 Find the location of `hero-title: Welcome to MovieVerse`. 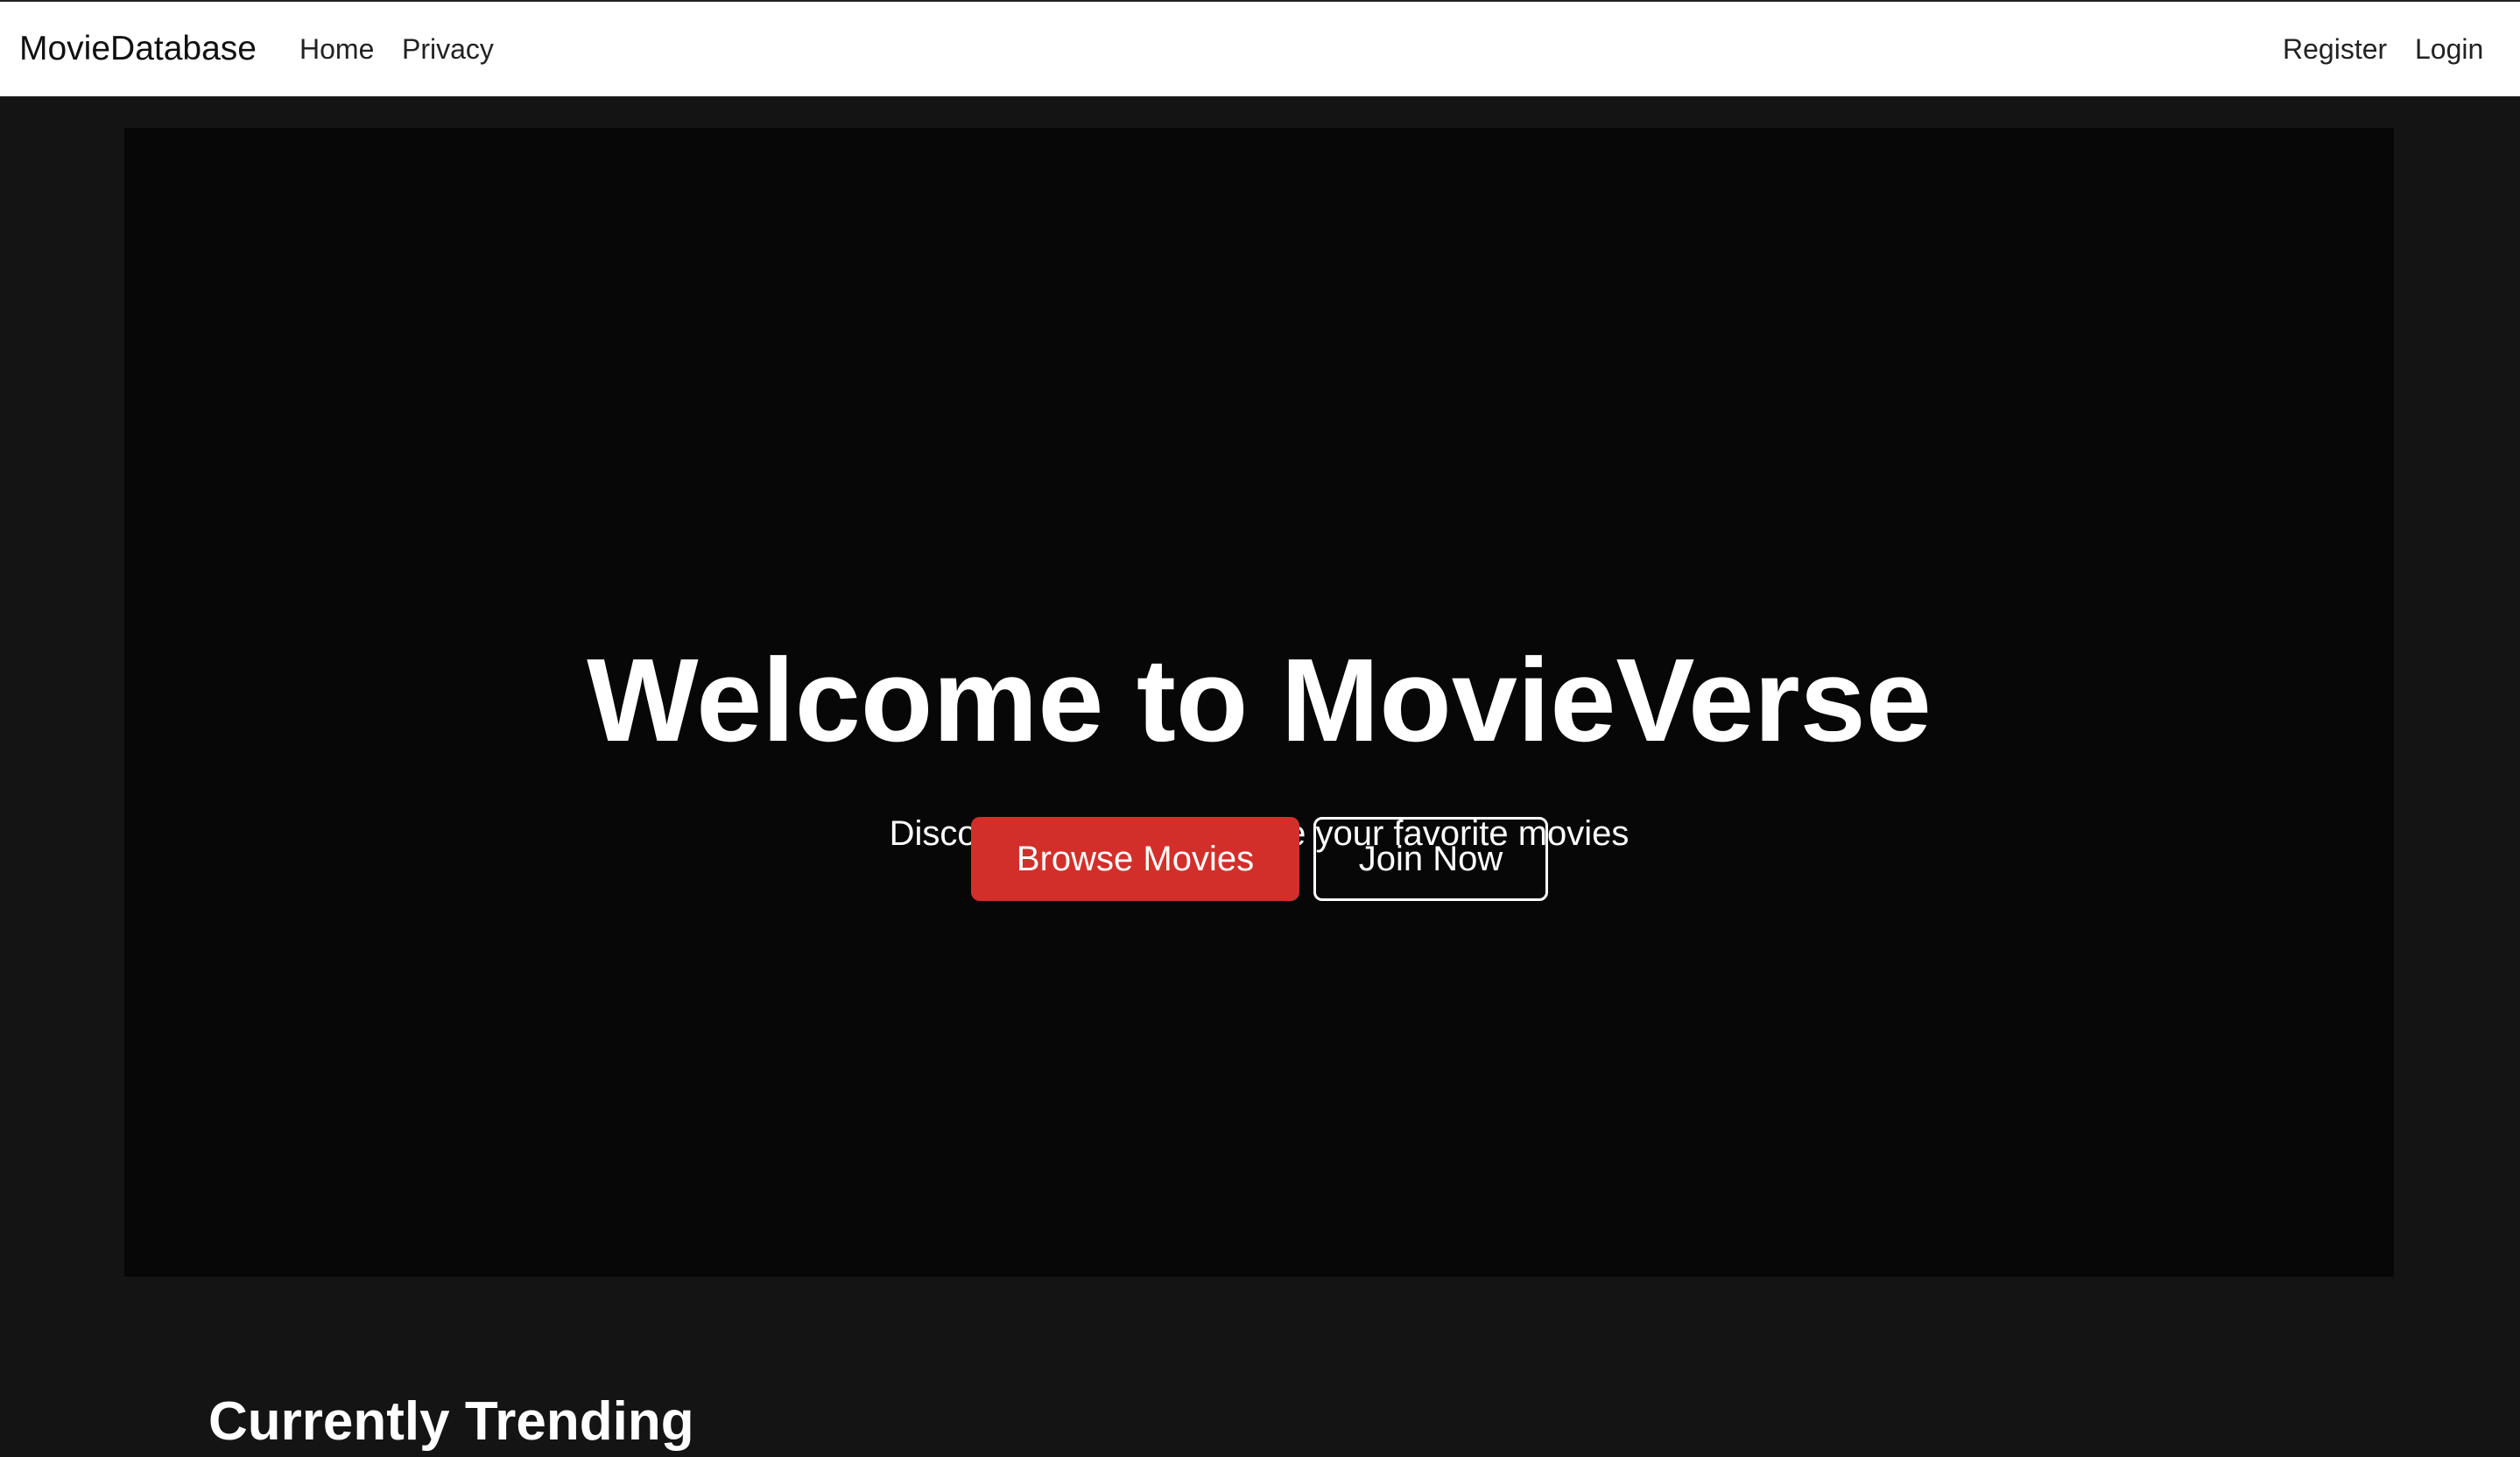

hero-title: Welcome to MovieVerse is located at coordinates (1259, 700).